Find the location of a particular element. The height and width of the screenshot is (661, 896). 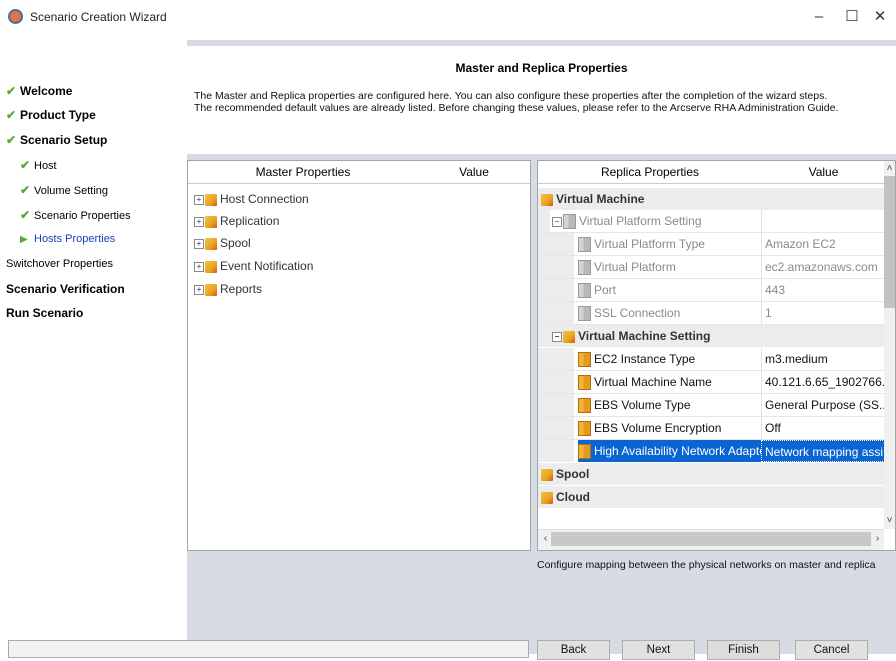

master-value-column-header: Value is located at coordinates (474, 172).